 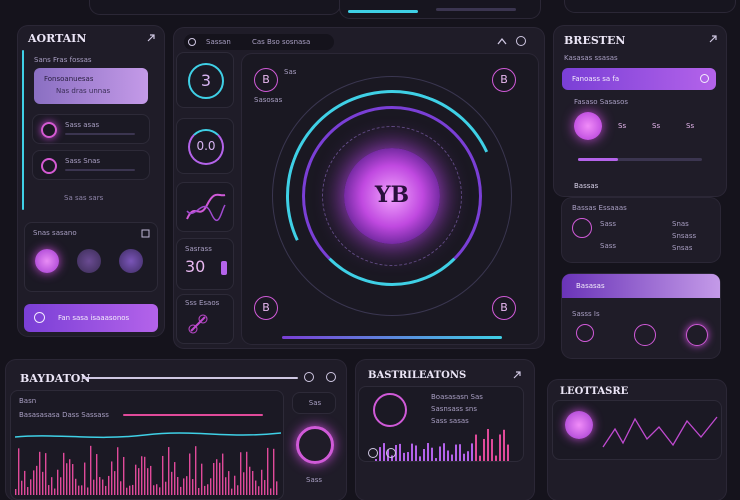 I want to click on metric-tile-4: Sasrass 30, so click(x=205, y=264).